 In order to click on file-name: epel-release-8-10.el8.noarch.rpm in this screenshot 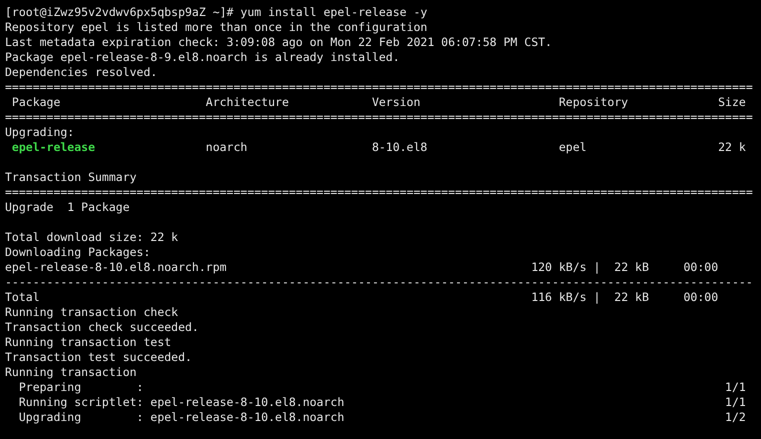, I will do `click(116, 267)`.